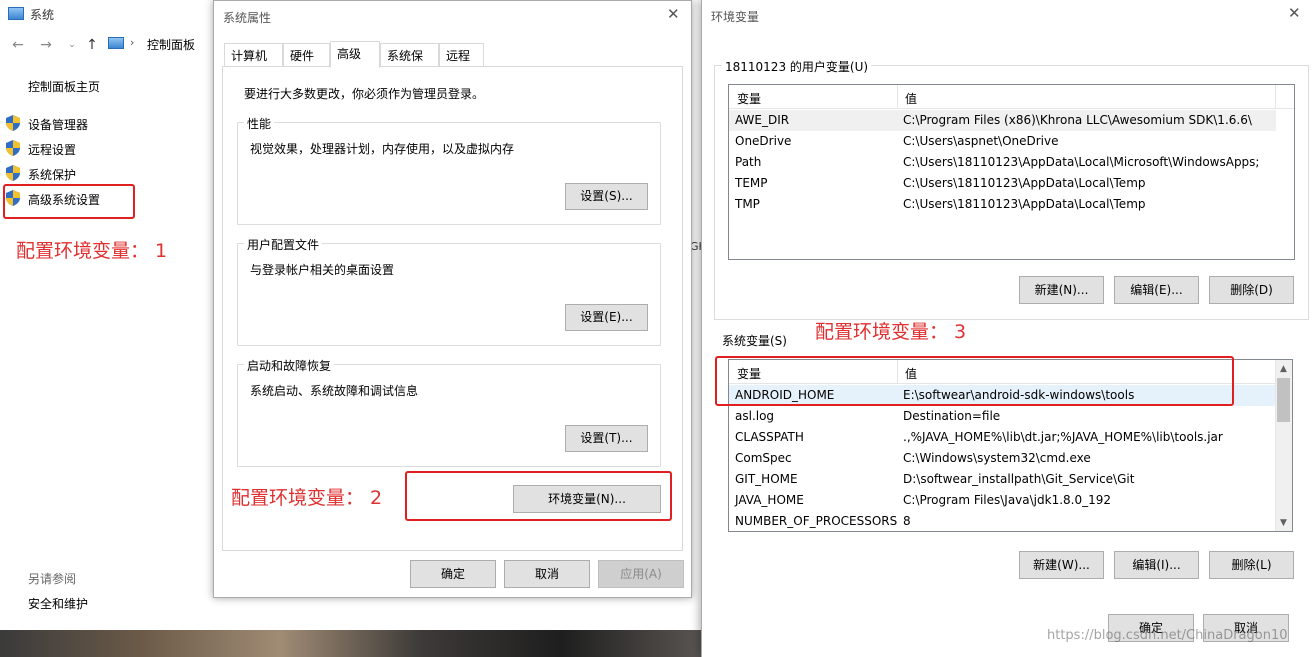 The image size is (1315, 657). What do you see at coordinates (52, 150) in the screenshot?
I see `sidebar-item-label: 远程设置` at bounding box center [52, 150].